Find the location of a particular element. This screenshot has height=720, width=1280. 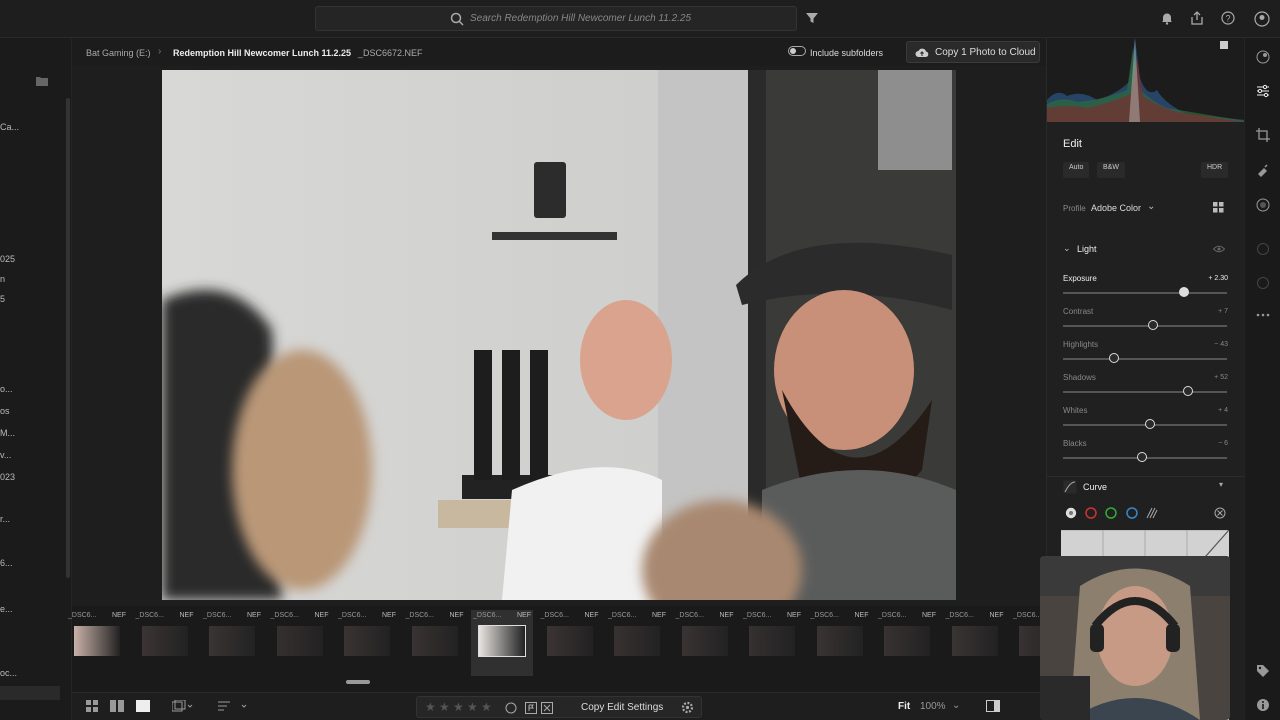

eye-icon is located at coordinates (1219, 250).